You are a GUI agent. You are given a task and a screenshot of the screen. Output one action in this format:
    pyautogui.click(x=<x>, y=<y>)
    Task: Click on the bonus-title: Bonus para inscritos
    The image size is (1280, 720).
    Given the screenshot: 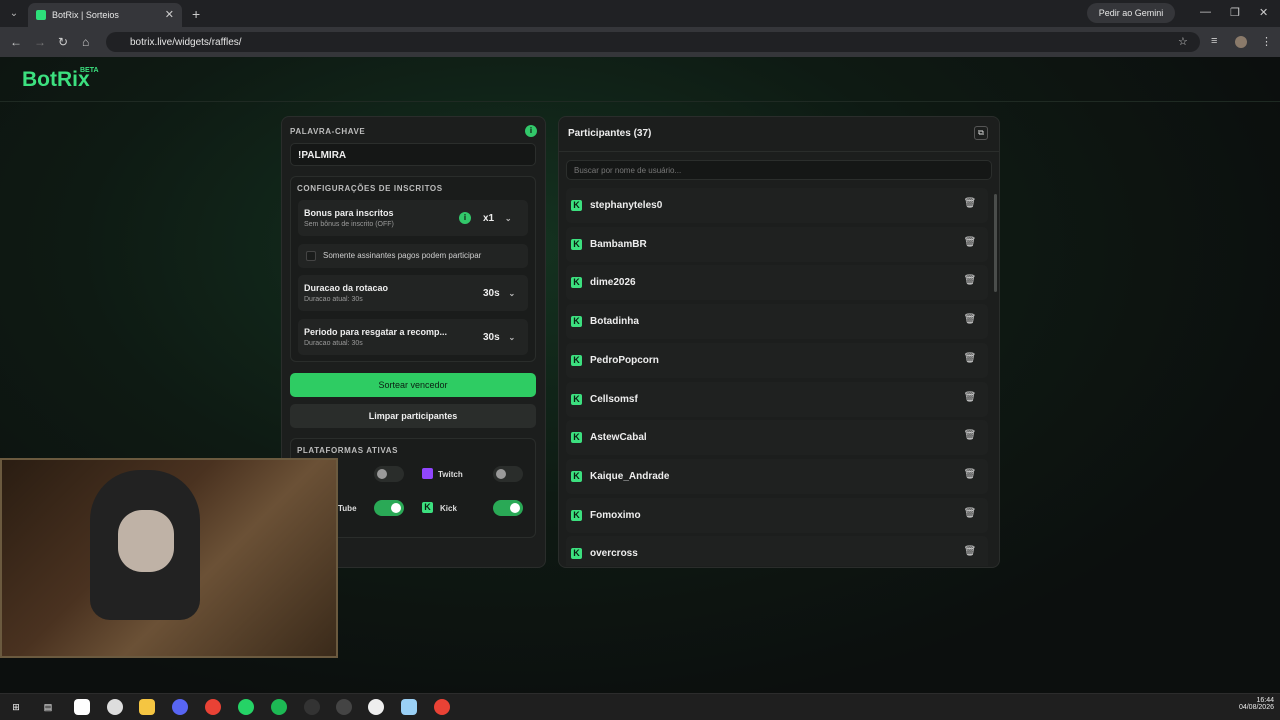 What is the action you would take?
    pyautogui.click(x=349, y=213)
    